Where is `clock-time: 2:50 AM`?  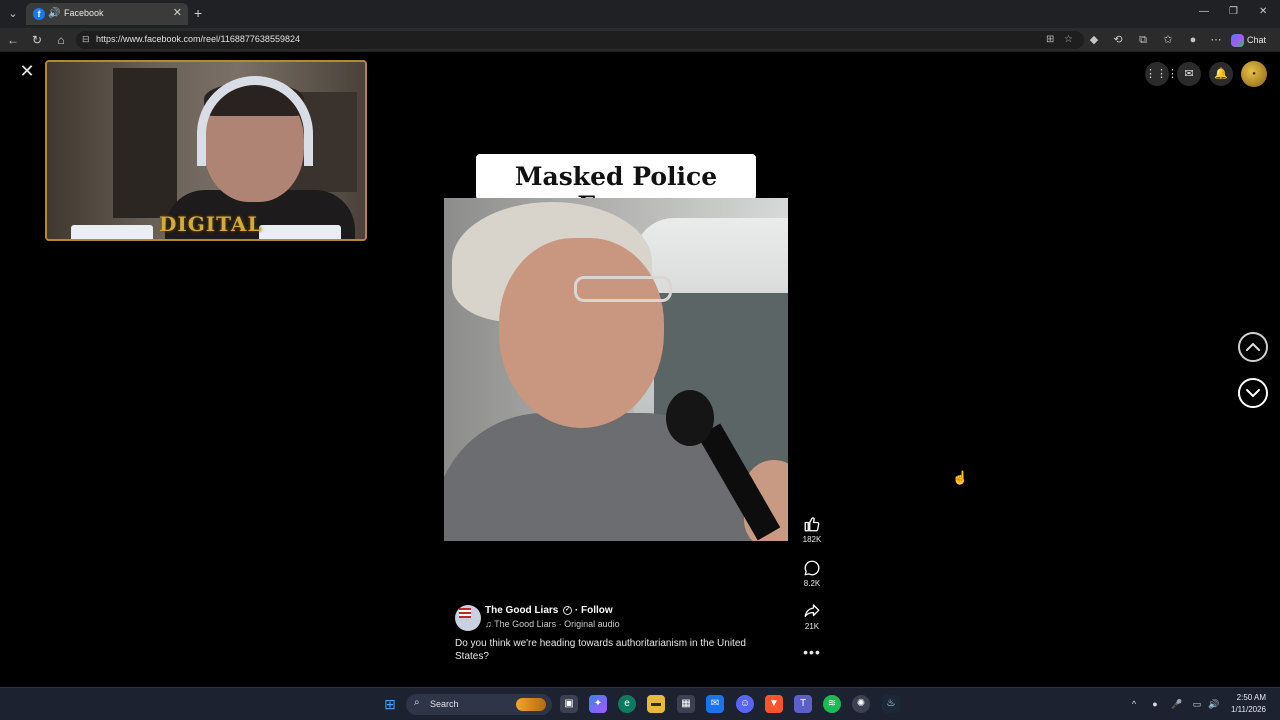 clock-time: 2:50 AM is located at coordinates (1251, 697).